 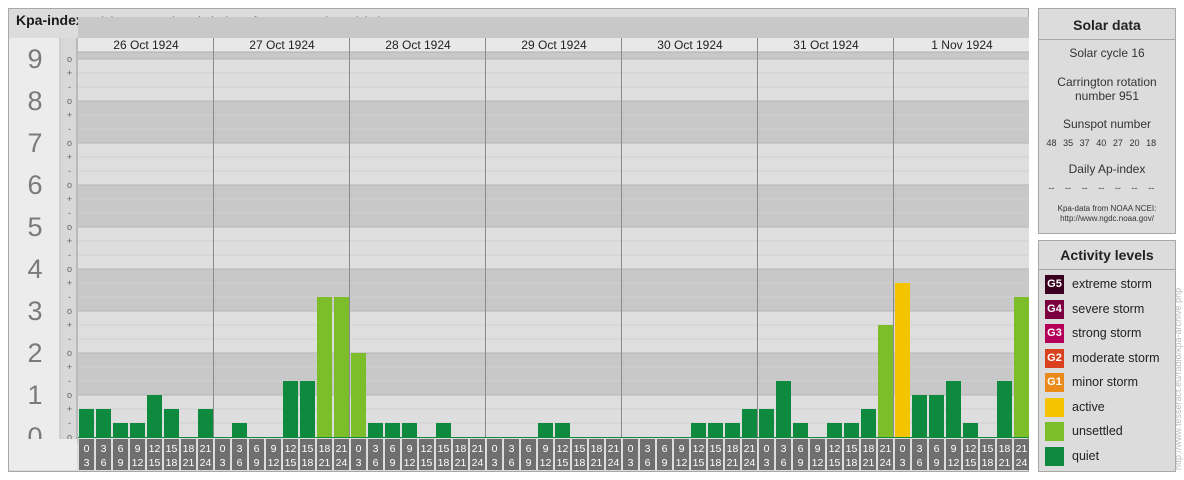 What do you see at coordinates (1107, 25) in the screenshot?
I see `solar-data-title: Solar data` at bounding box center [1107, 25].